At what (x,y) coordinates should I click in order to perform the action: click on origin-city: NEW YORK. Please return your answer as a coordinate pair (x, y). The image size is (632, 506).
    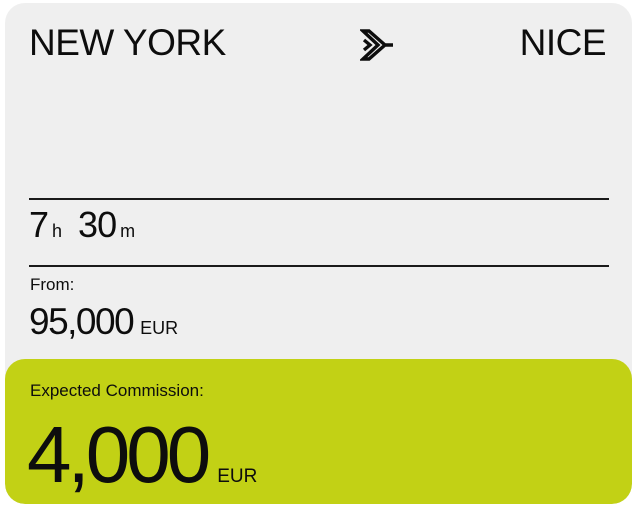
    Looking at the image, I should click on (127, 42).